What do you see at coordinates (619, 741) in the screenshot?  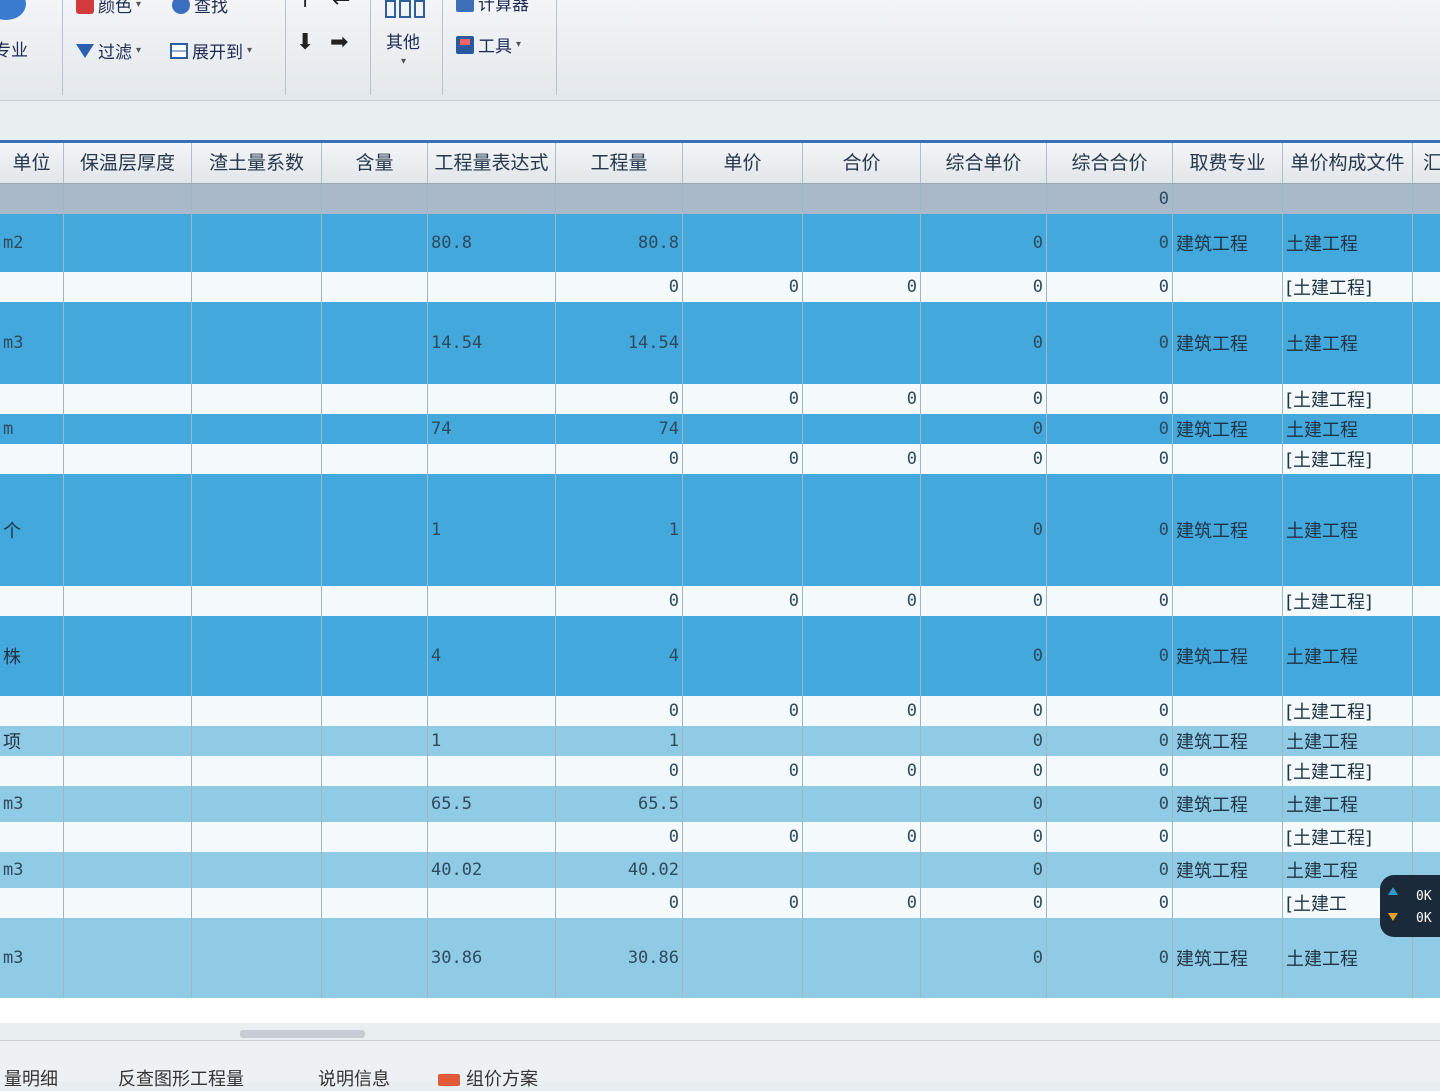 I see `cell-qty: 1` at bounding box center [619, 741].